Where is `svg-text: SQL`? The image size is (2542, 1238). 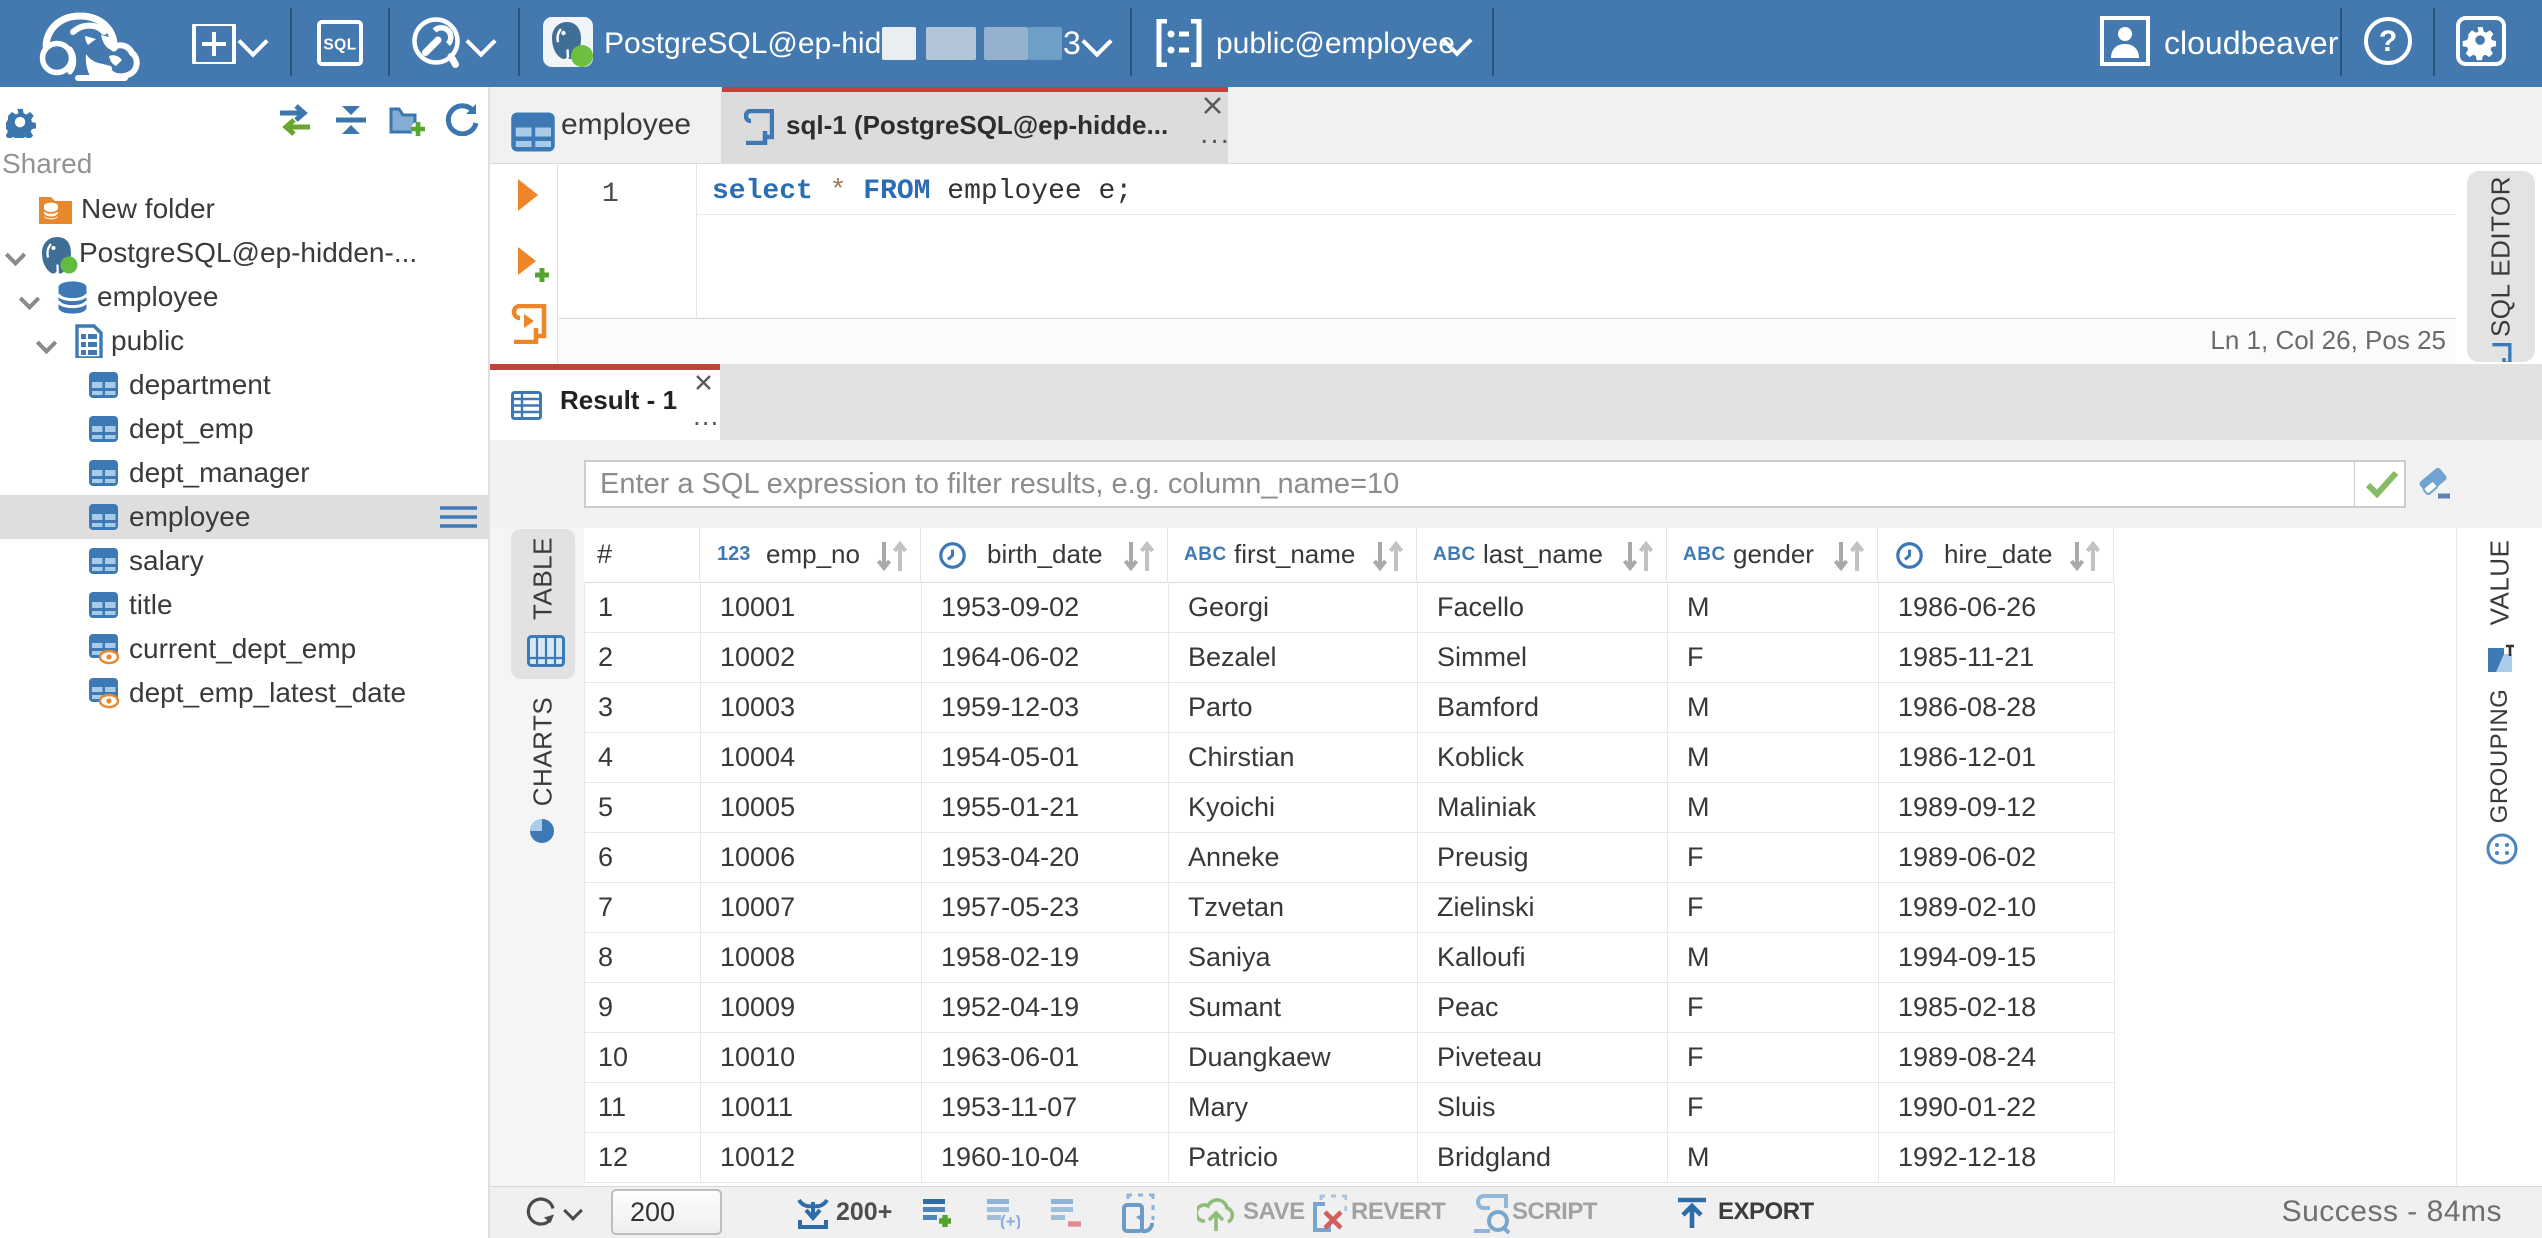 svg-text: SQL is located at coordinates (339, 45).